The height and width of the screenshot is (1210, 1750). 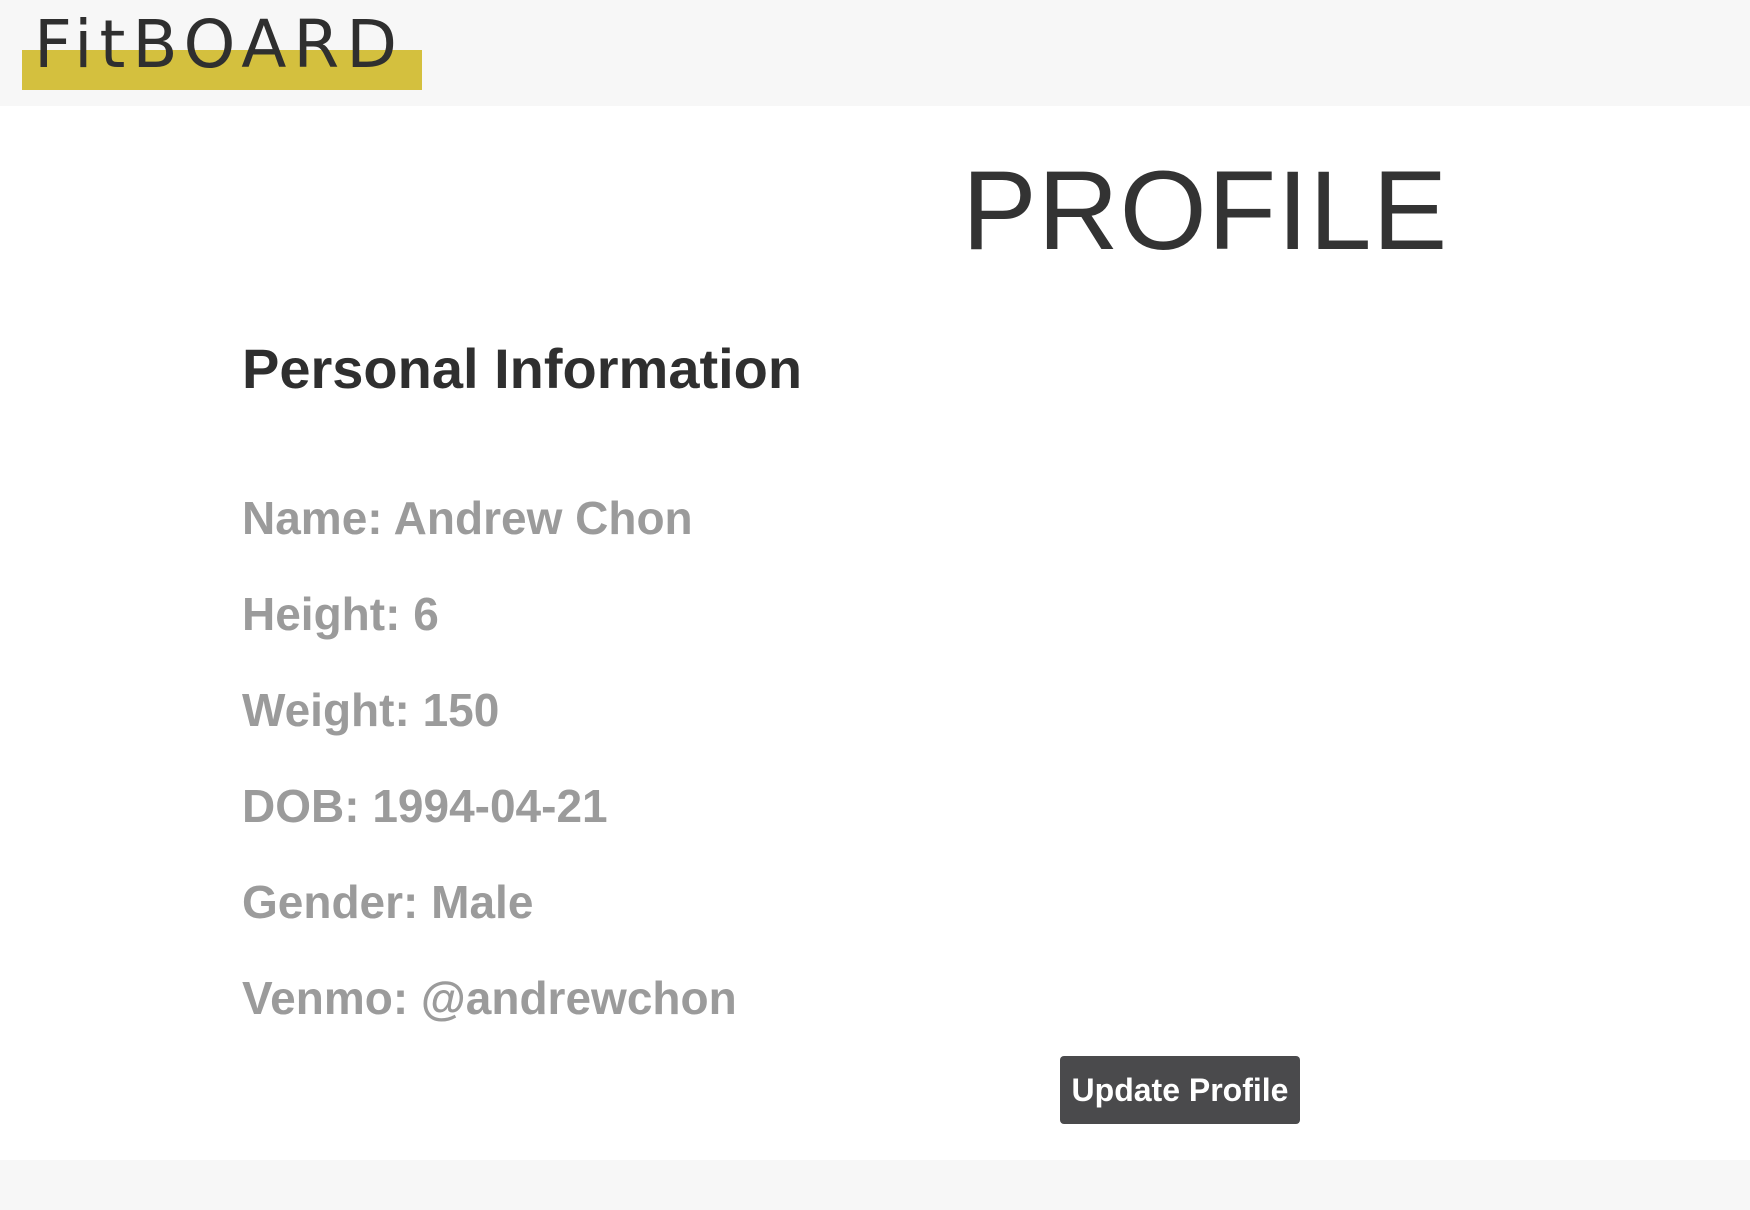 I want to click on logo-text: FitBOARD, so click(x=219, y=44).